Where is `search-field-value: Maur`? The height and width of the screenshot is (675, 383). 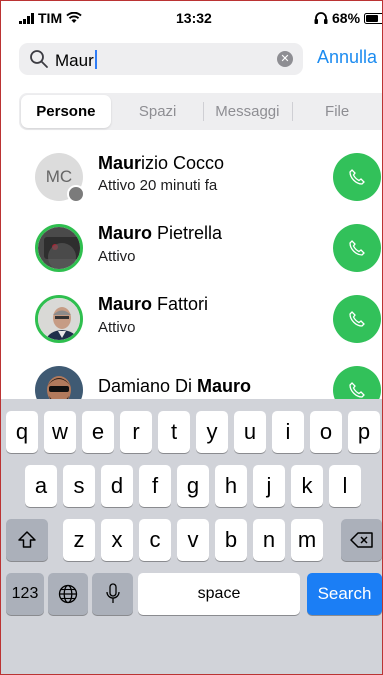 search-field-value: Maur is located at coordinates (76, 60).